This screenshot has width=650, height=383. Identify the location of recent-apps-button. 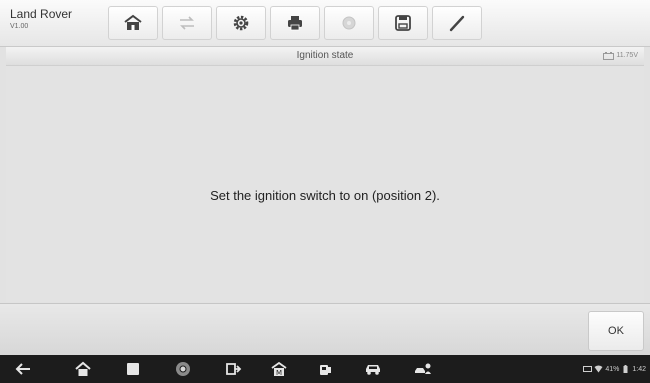
(133, 369).